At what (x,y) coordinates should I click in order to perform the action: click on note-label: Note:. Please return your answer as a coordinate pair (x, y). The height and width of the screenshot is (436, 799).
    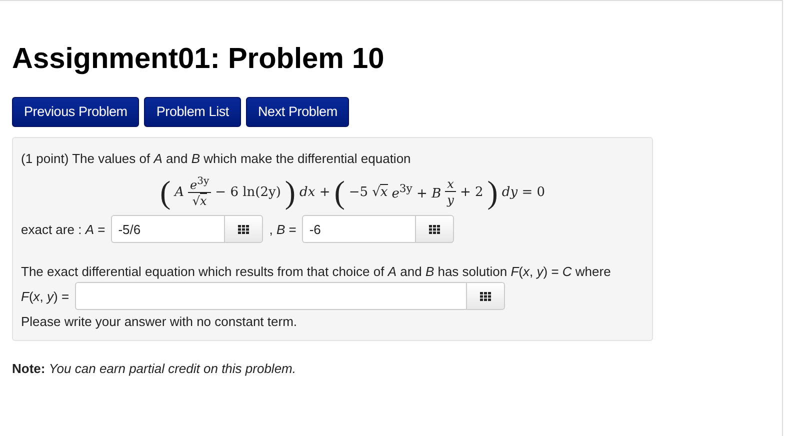
    Looking at the image, I should click on (29, 368).